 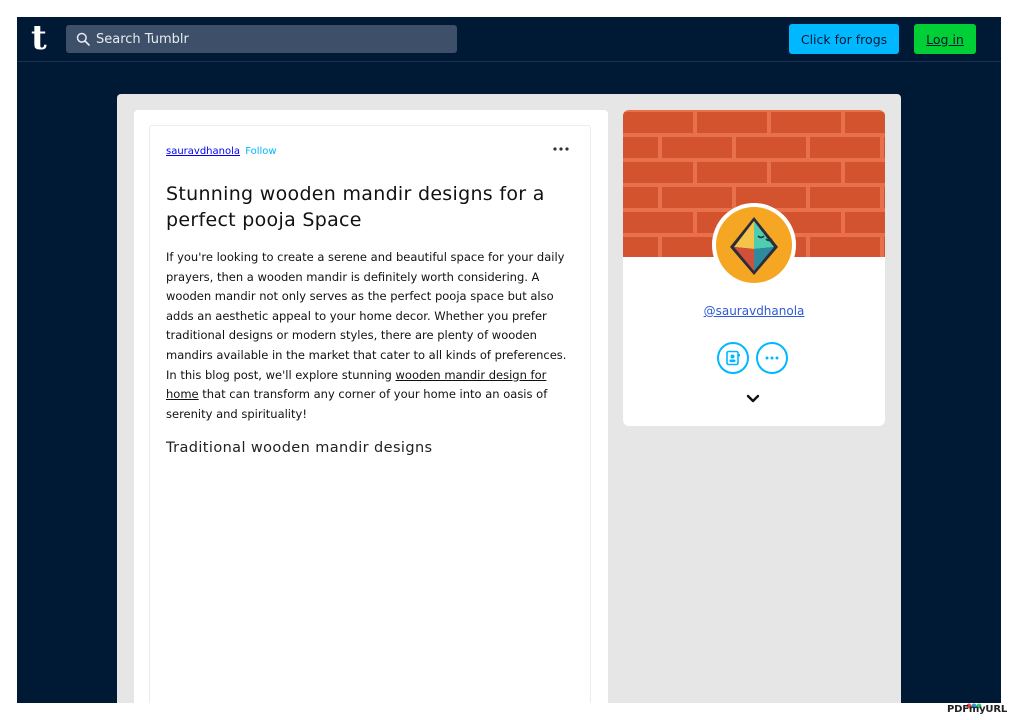 I want to click on tumblr-logo-icon: t, so click(x=43, y=38).